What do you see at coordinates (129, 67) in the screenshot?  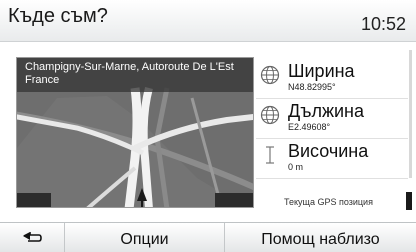 I see `address-street: Champigny-Sur-Marne, Autoroute De L'Est` at bounding box center [129, 67].